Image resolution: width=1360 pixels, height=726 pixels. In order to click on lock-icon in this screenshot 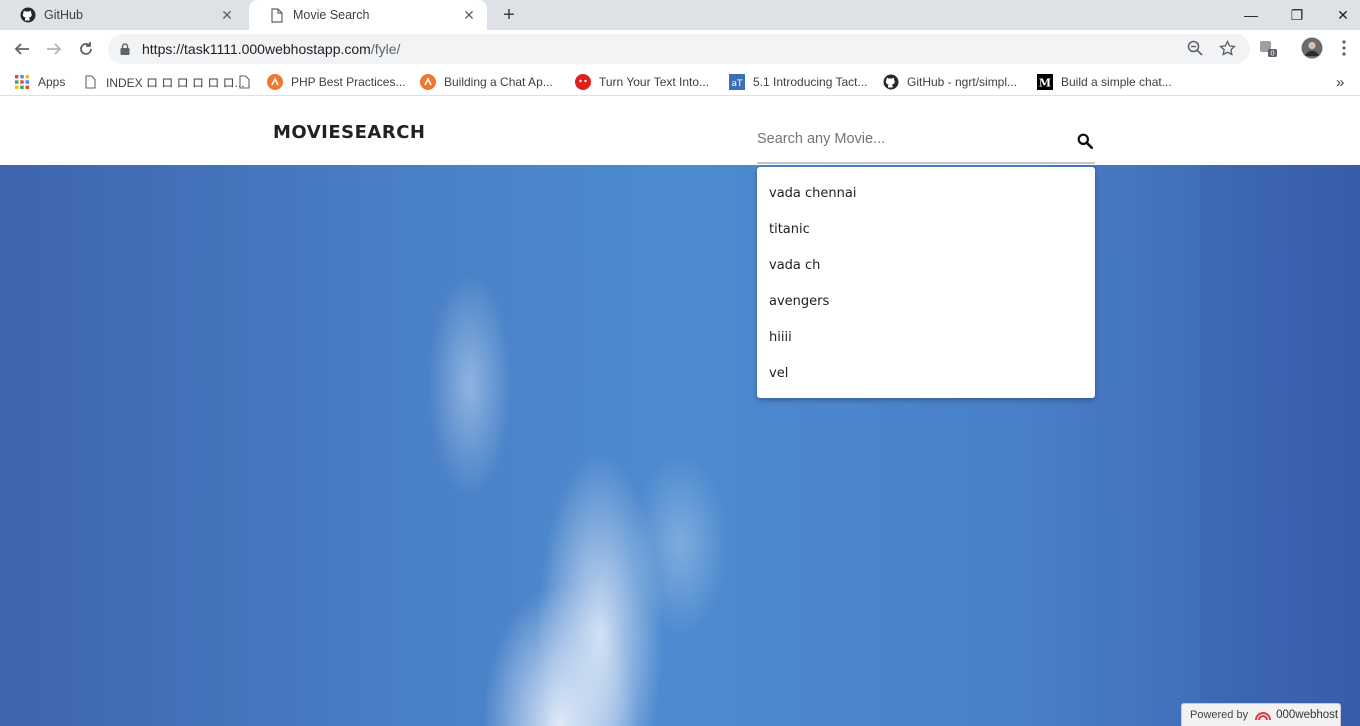, I will do `click(126, 49)`.